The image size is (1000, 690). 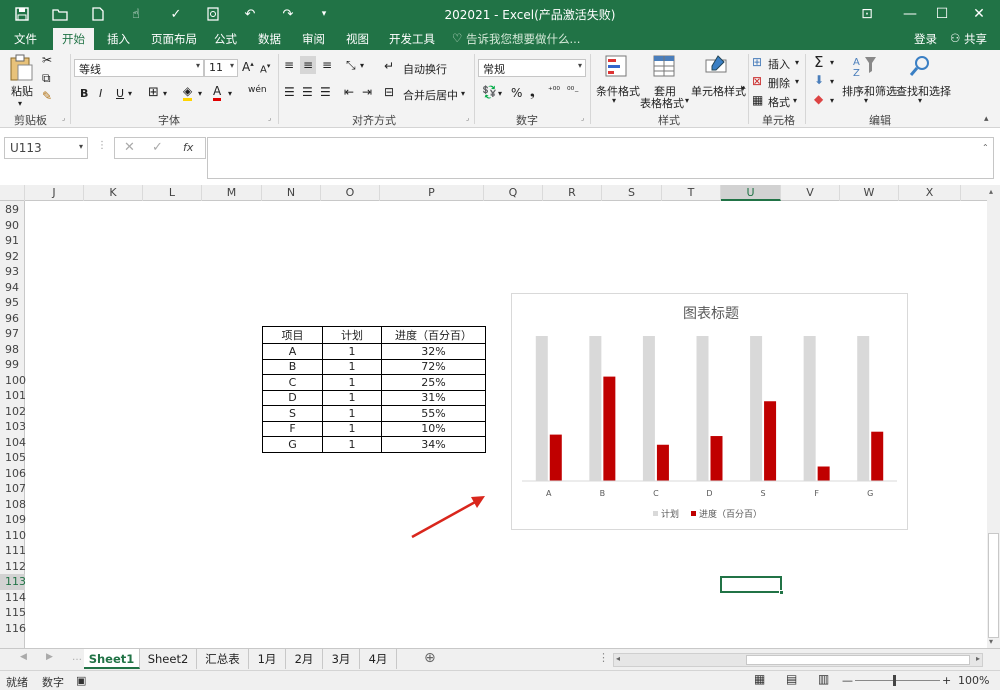 I want to click on row-header: 109, so click(x=13, y=520).